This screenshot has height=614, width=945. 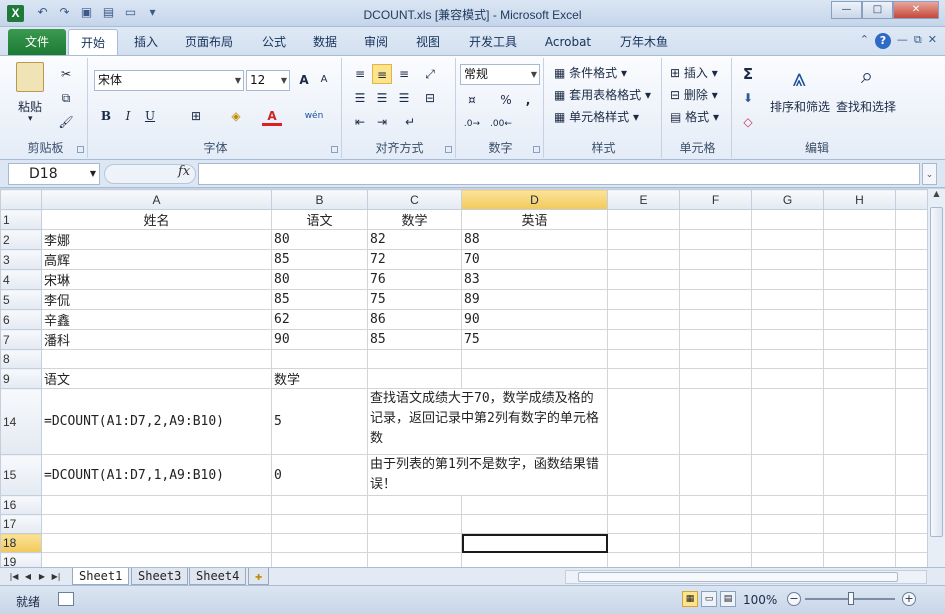 What do you see at coordinates (568, 42) in the screenshot?
I see `tab-acrobat: Acrobat` at bounding box center [568, 42].